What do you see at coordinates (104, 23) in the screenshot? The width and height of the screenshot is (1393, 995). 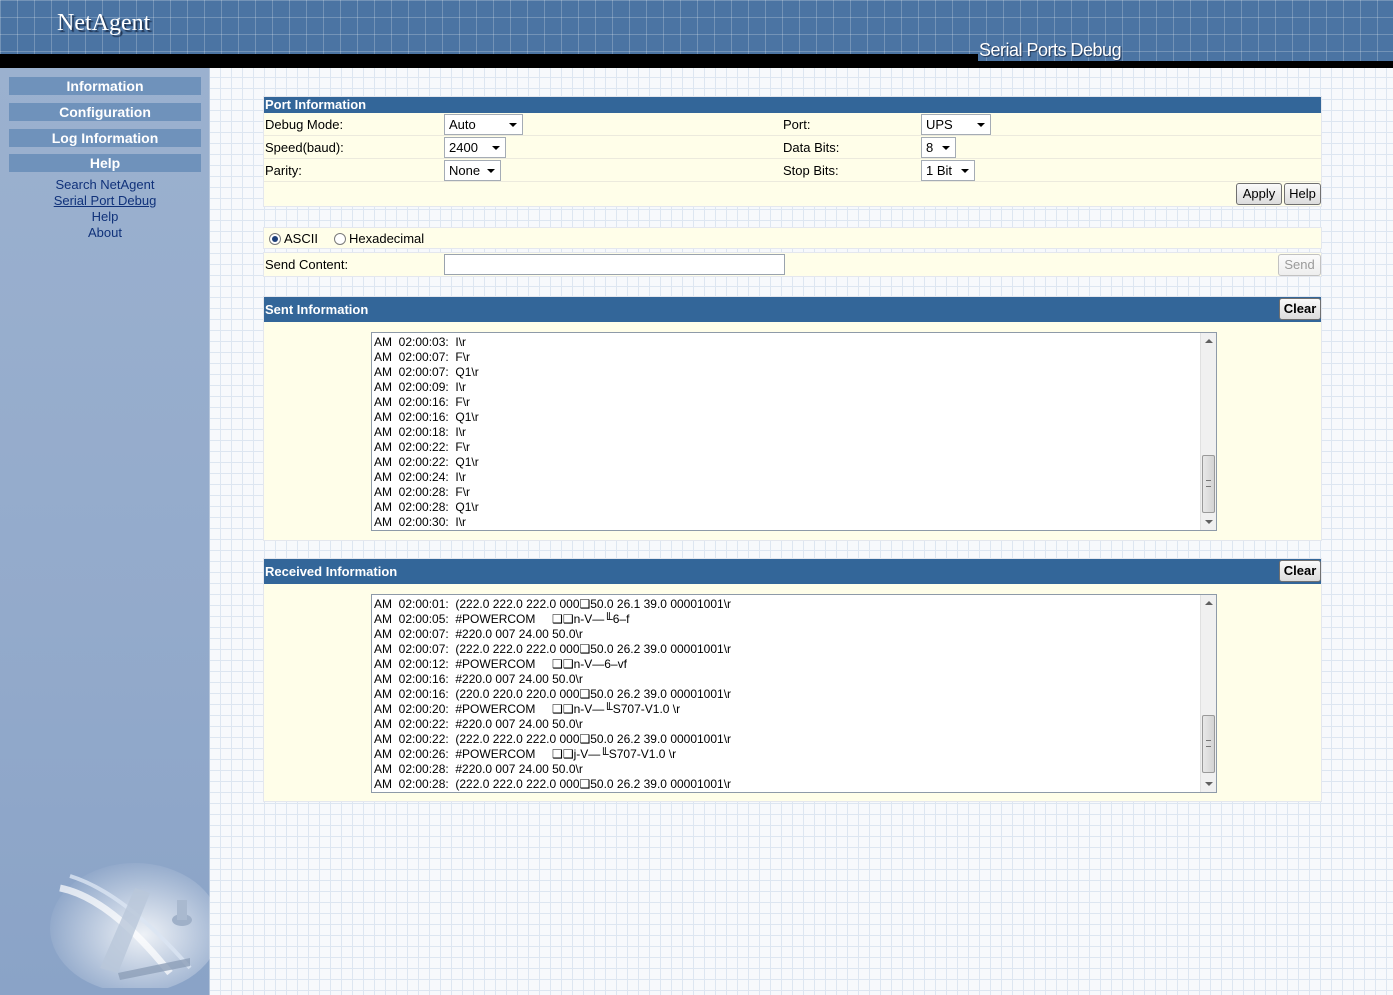 I see `netagent-logo: NetAgent` at bounding box center [104, 23].